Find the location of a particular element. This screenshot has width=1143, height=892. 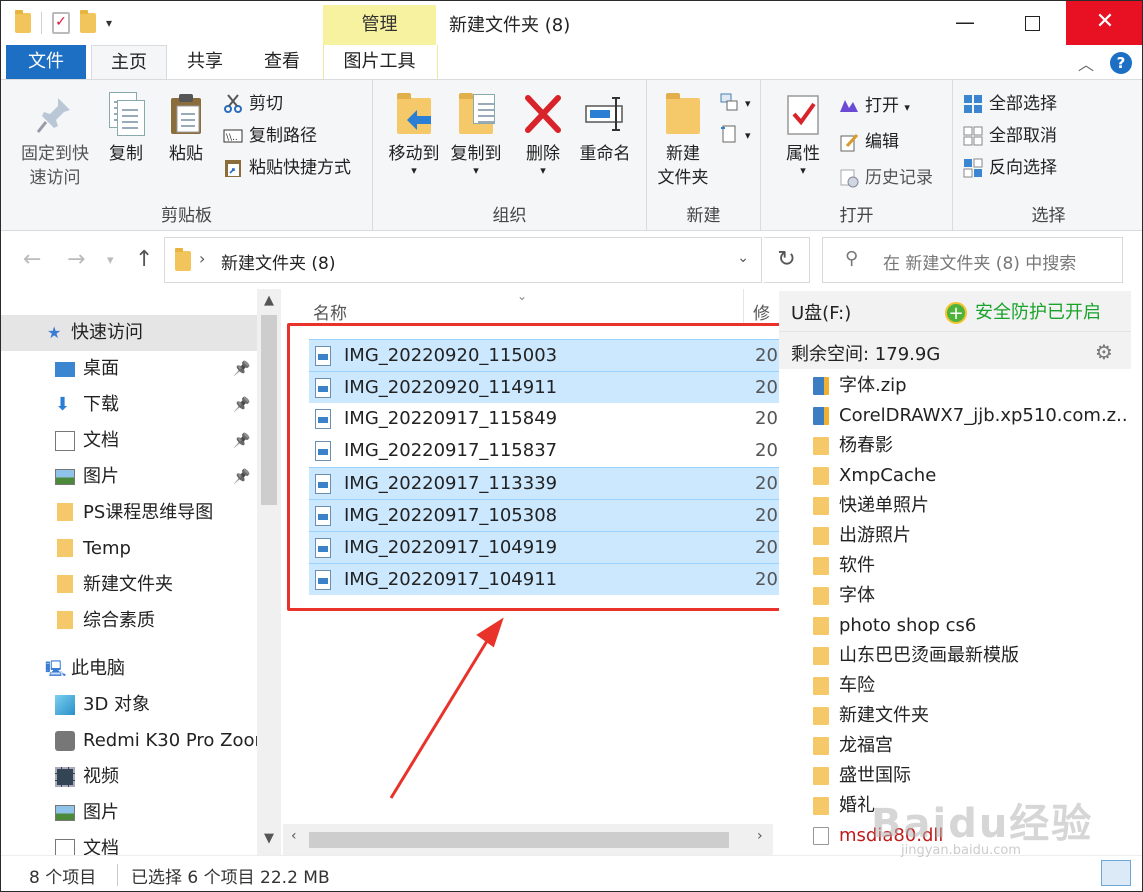

invert-selection-button: 反向选择 is located at coordinates (1010, 168).